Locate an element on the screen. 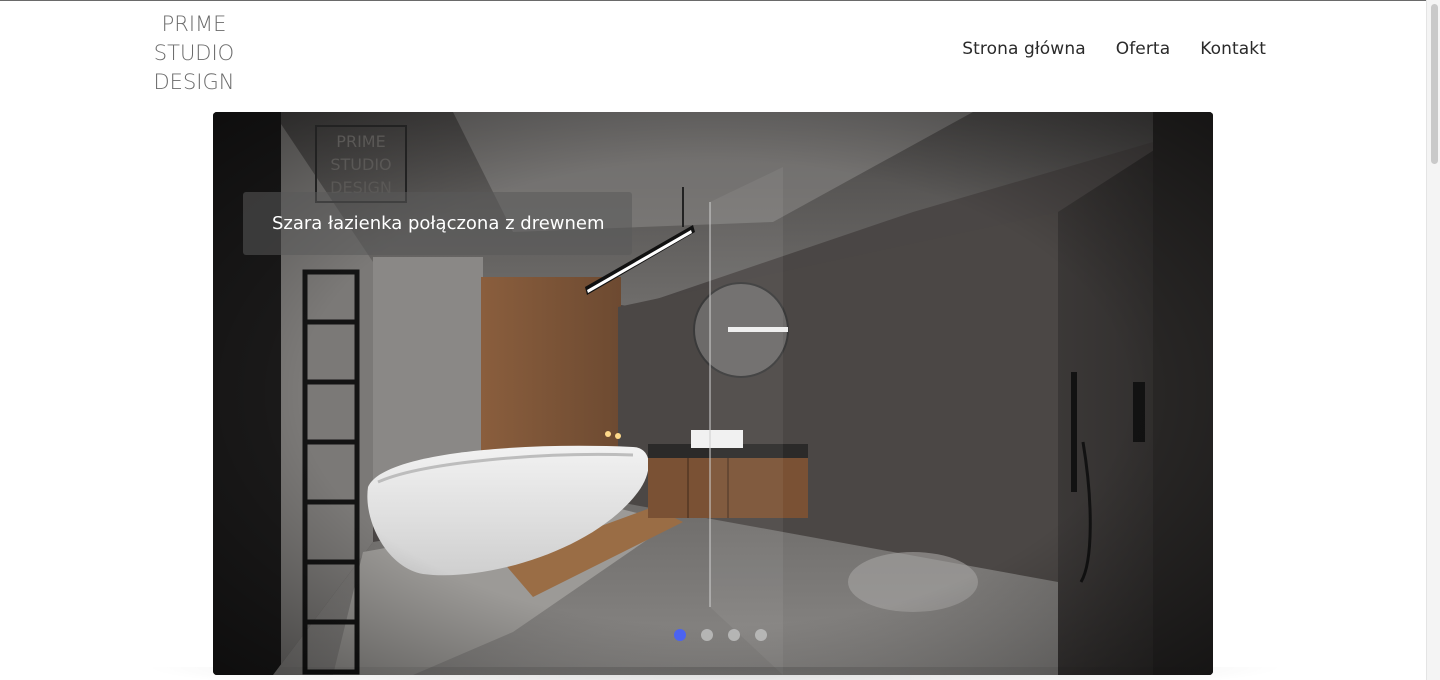 The image size is (1440, 680). logo-line-1: PRIME is located at coordinates (194, 24).